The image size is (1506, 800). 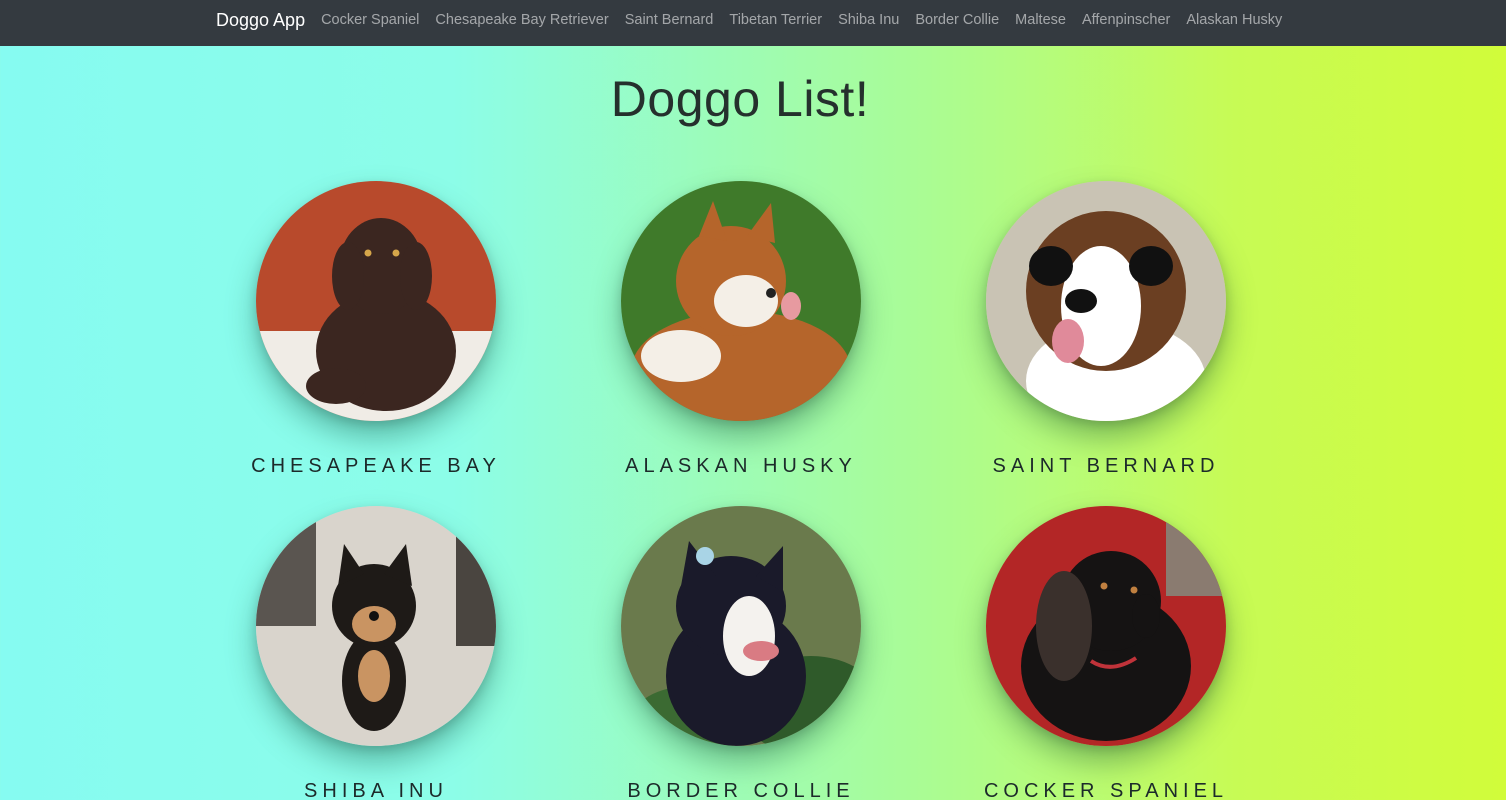 What do you see at coordinates (741, 790) in the screenshot?
I see `dog-name-label: BORDER COLLIE` at bounding box center [741, 790].